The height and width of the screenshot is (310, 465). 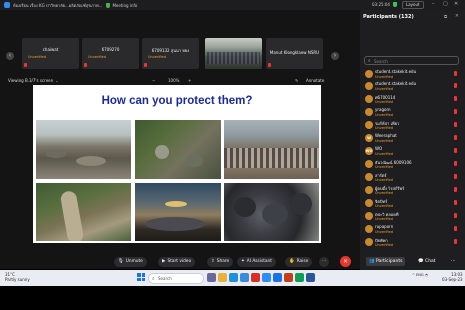 I want to click on raise-hand-button: ✋ Raise, so click(x=299, y=262).